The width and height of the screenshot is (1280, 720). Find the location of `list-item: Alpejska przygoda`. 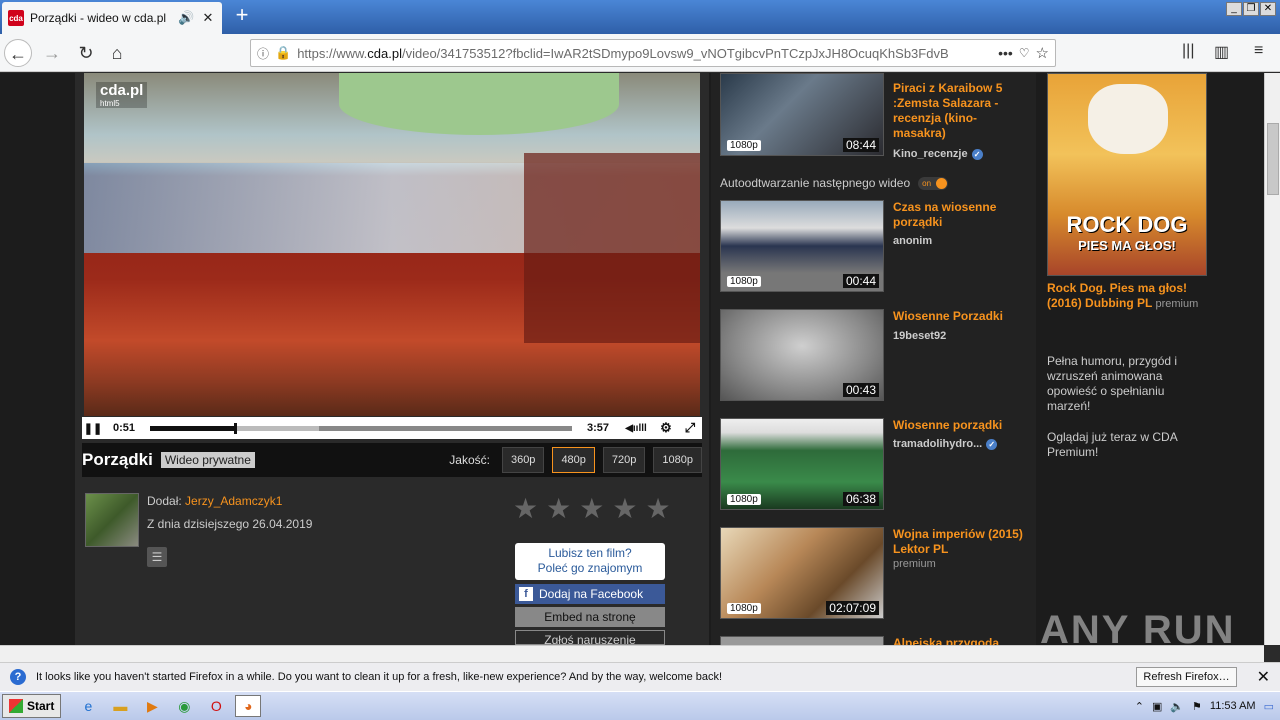

list-item: Alpejska przygoda is located at coordinates (875, 640).